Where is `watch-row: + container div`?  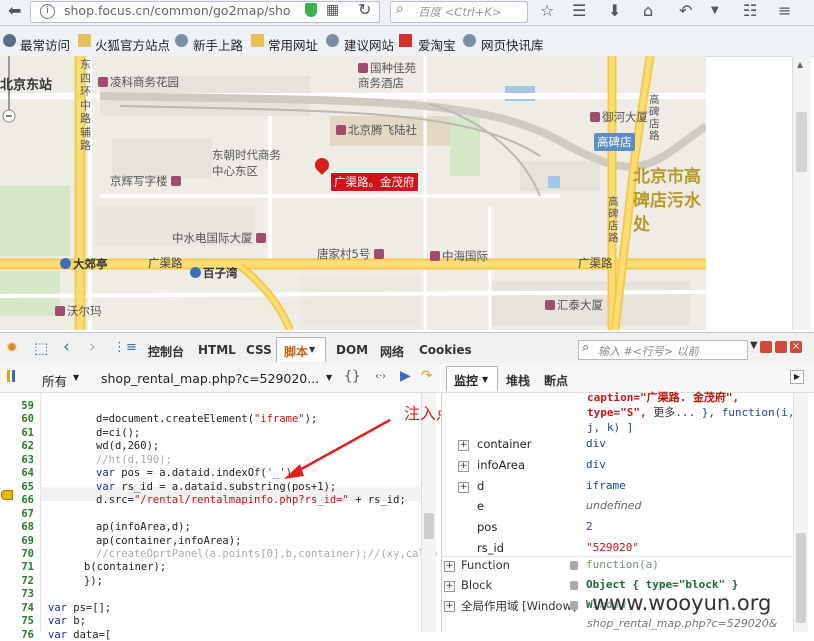
watch-row: + container div is located at coordinates (616, 447).